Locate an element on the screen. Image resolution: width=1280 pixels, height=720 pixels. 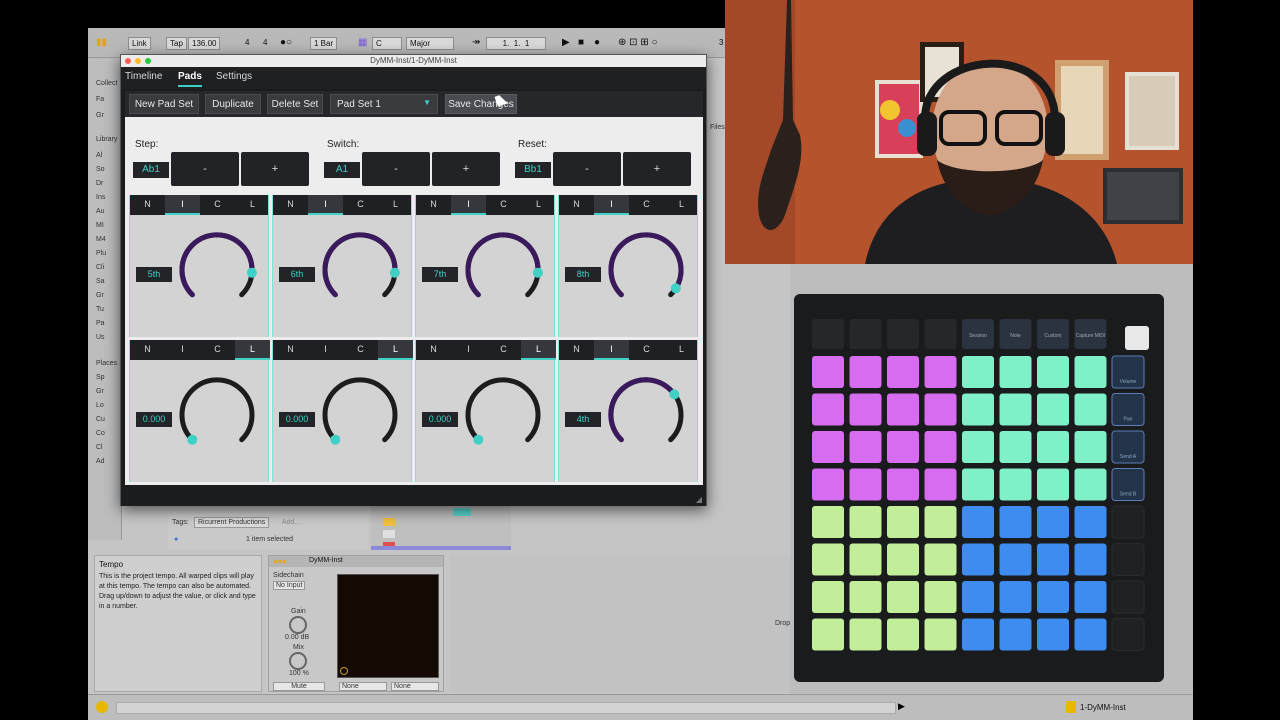
overdub-icon: ⊕ ⊡ ⊞ ○ is located at coordinates (638, 43).